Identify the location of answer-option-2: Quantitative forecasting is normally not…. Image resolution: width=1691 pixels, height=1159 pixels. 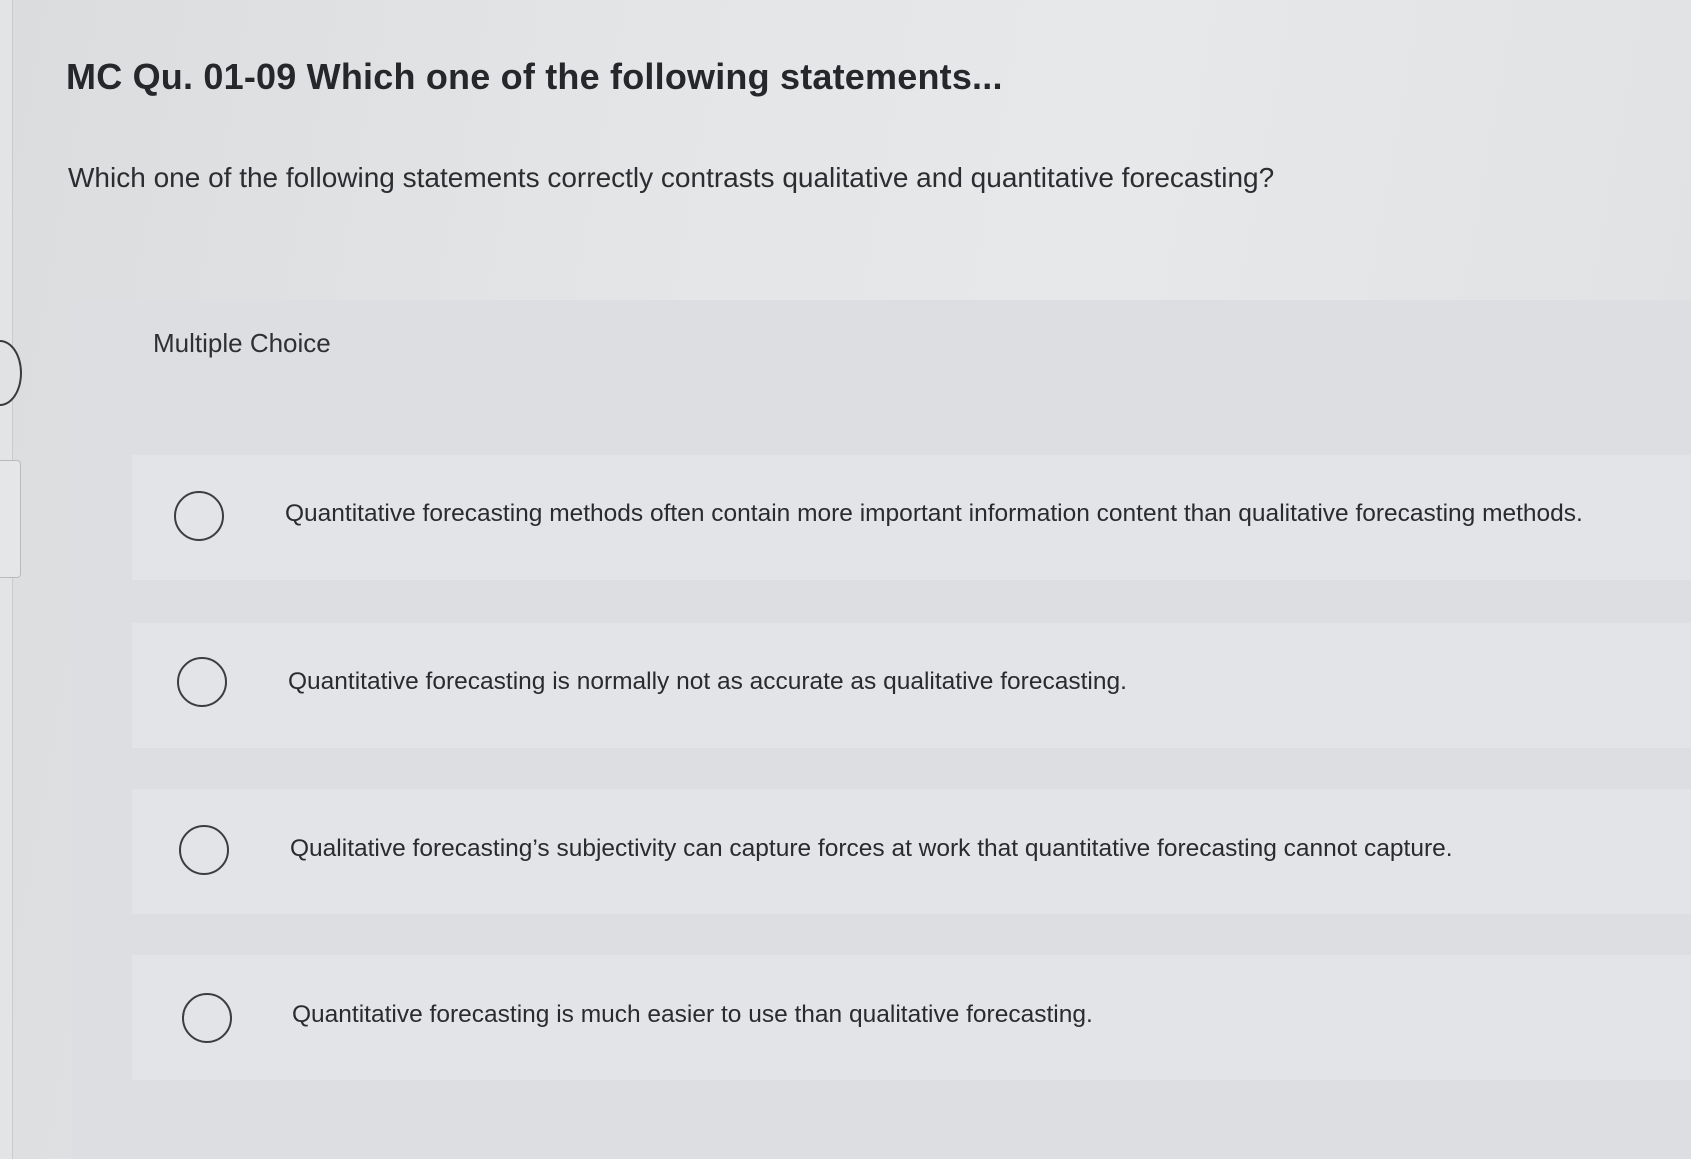
(911, 685).